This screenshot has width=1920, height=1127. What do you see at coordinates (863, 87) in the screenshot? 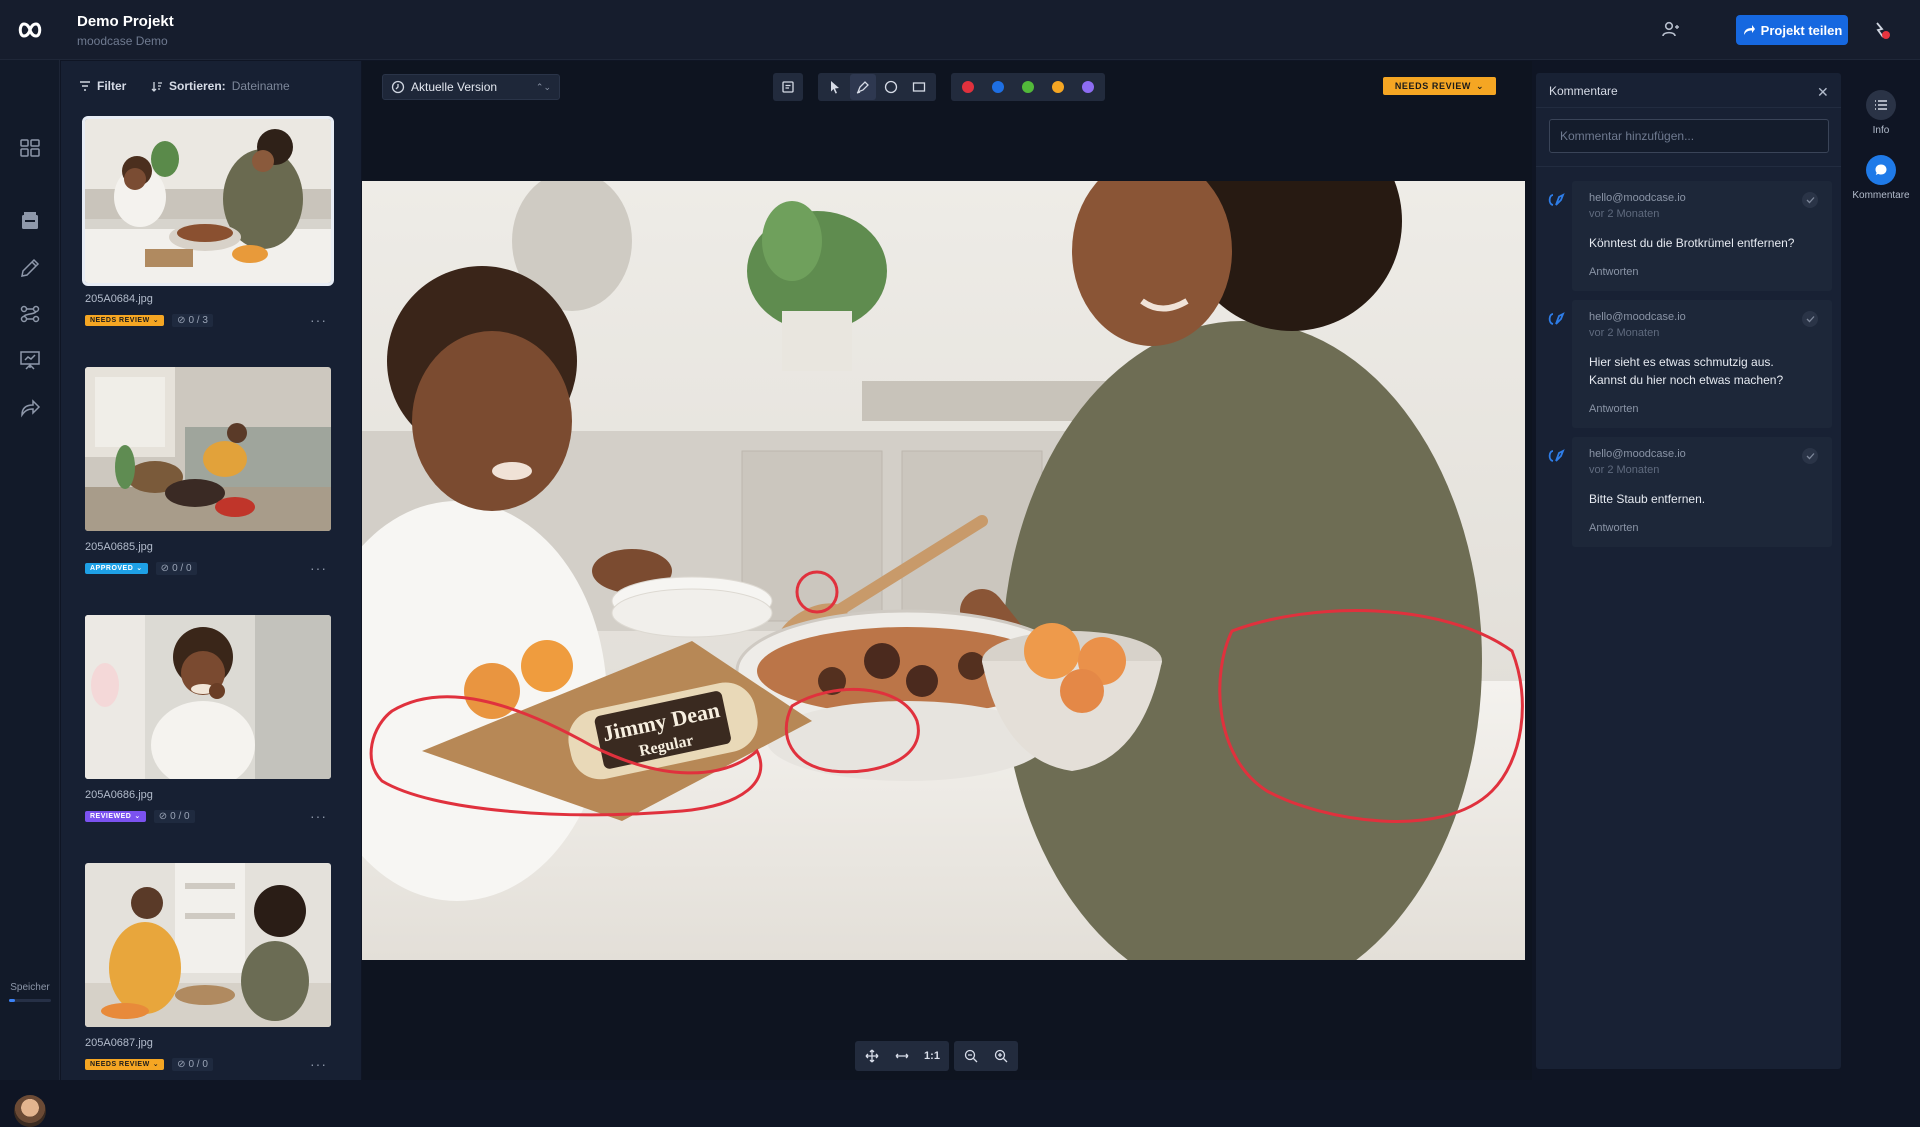
I see `pen-tool` at bounding box center [863, 87].